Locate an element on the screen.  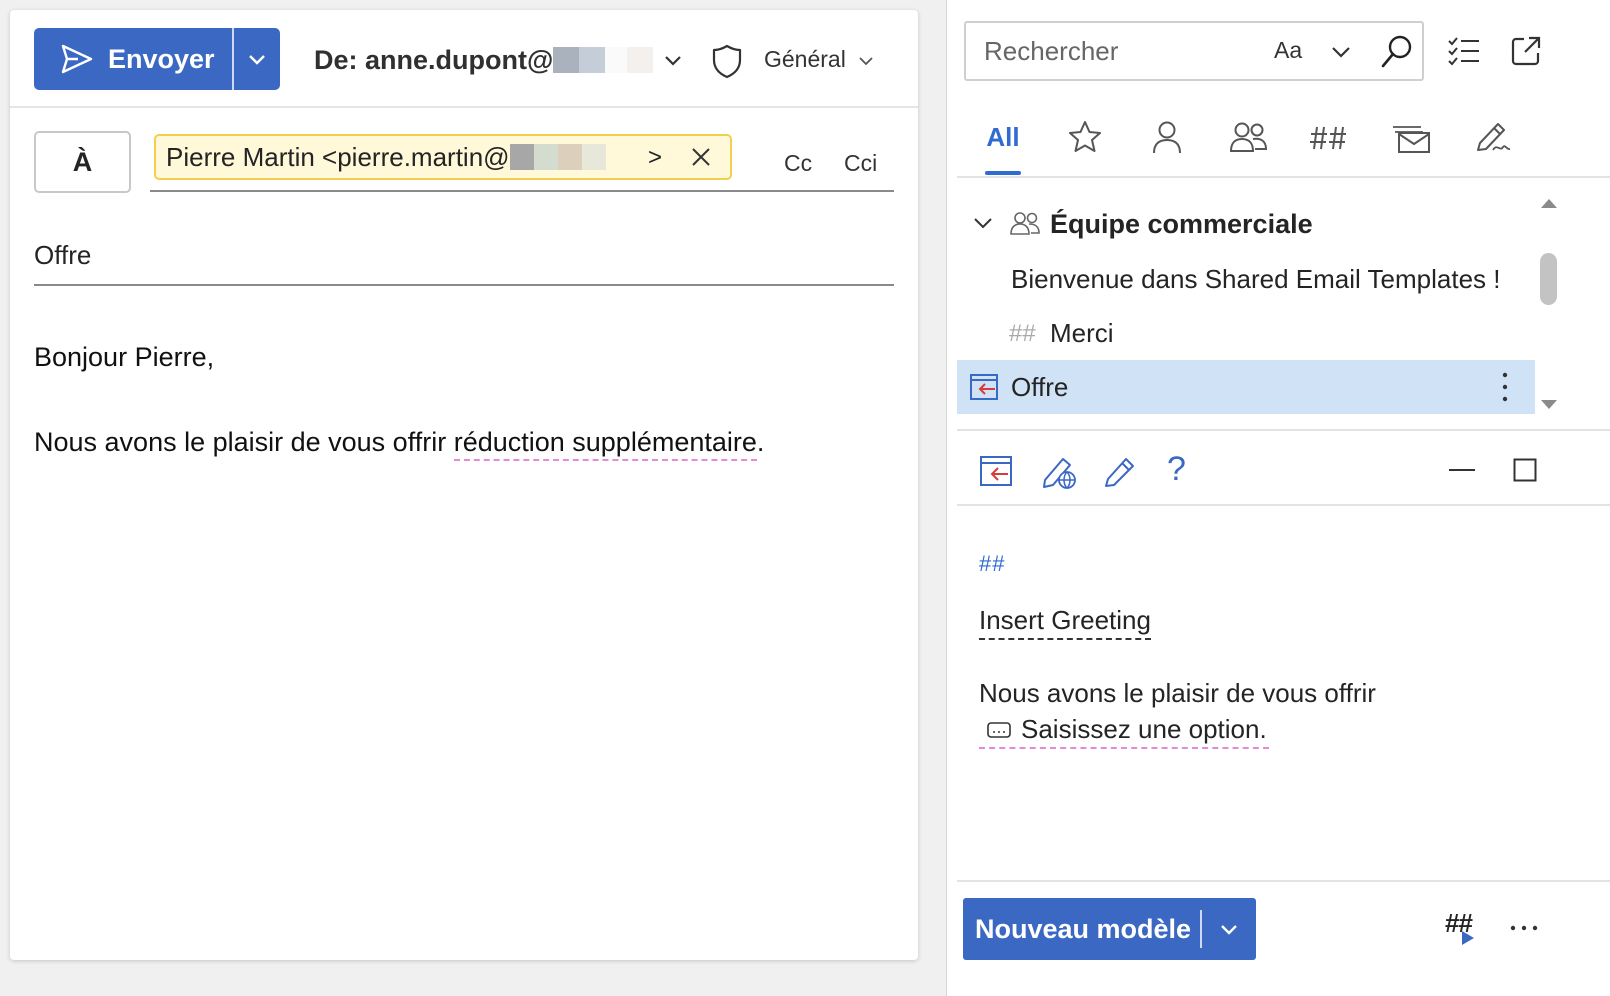
minimize-icon is located at coordinates (1462, 470).